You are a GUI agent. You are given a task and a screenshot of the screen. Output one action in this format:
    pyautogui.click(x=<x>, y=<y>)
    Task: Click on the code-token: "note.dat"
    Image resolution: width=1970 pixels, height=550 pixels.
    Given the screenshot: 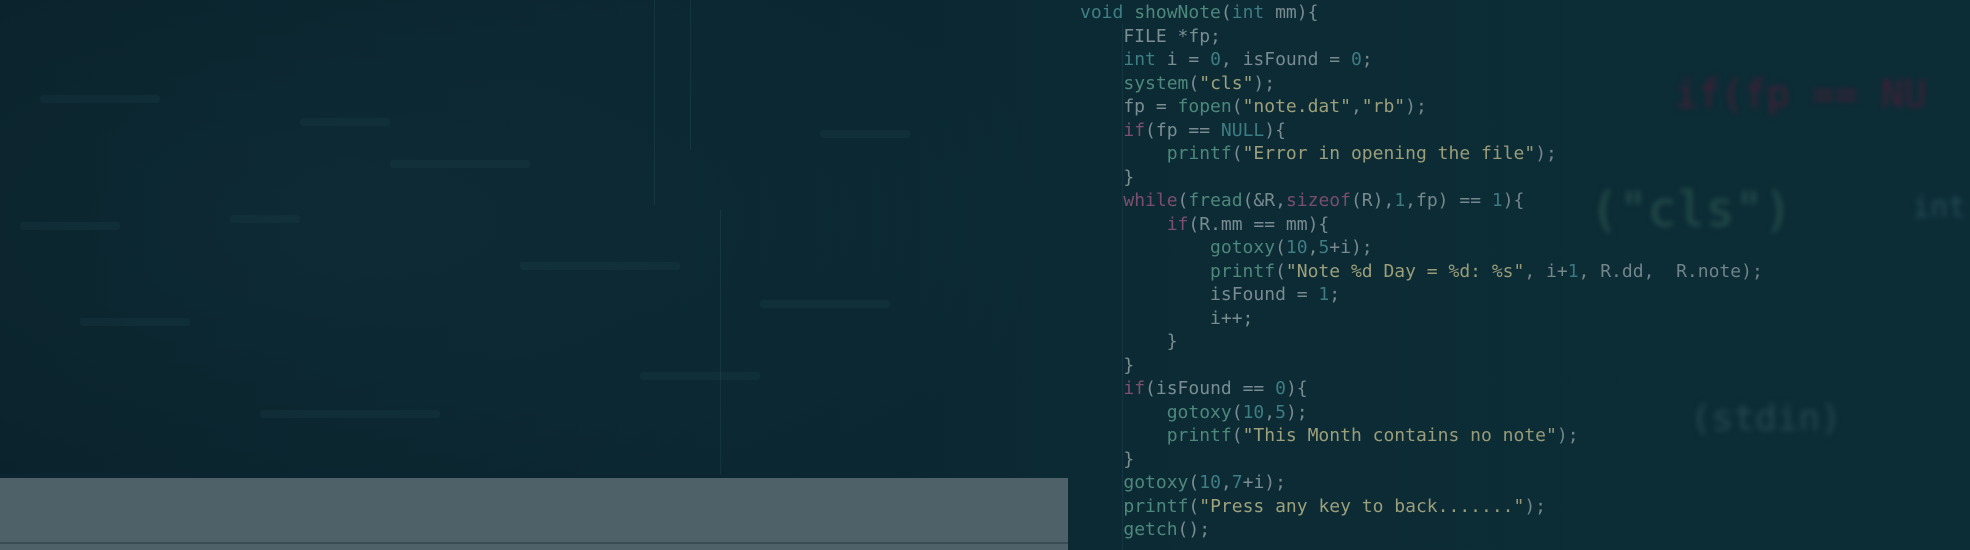 What is the action you would take?
    pyautogui.click(x=1296, y=106)
    